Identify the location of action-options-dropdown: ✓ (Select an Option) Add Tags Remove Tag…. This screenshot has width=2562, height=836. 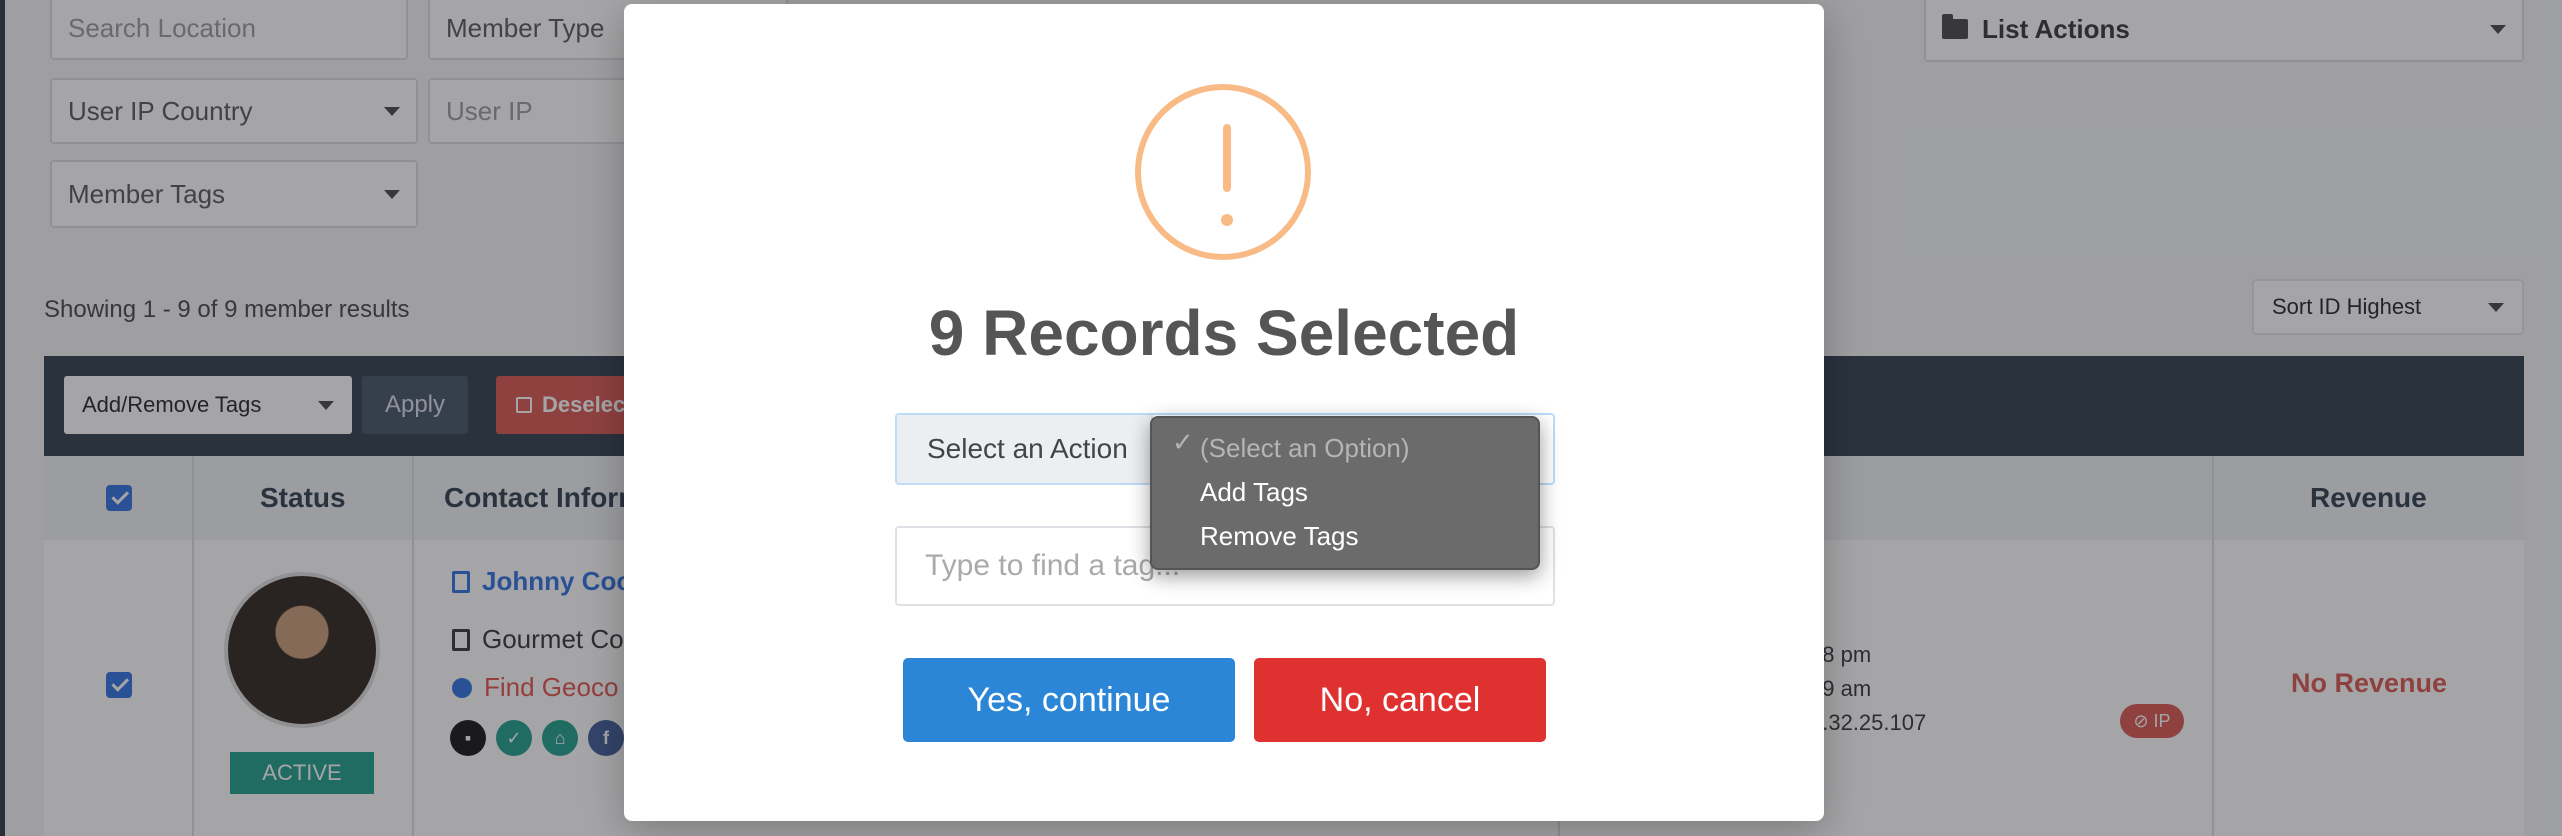
(1345, 493).